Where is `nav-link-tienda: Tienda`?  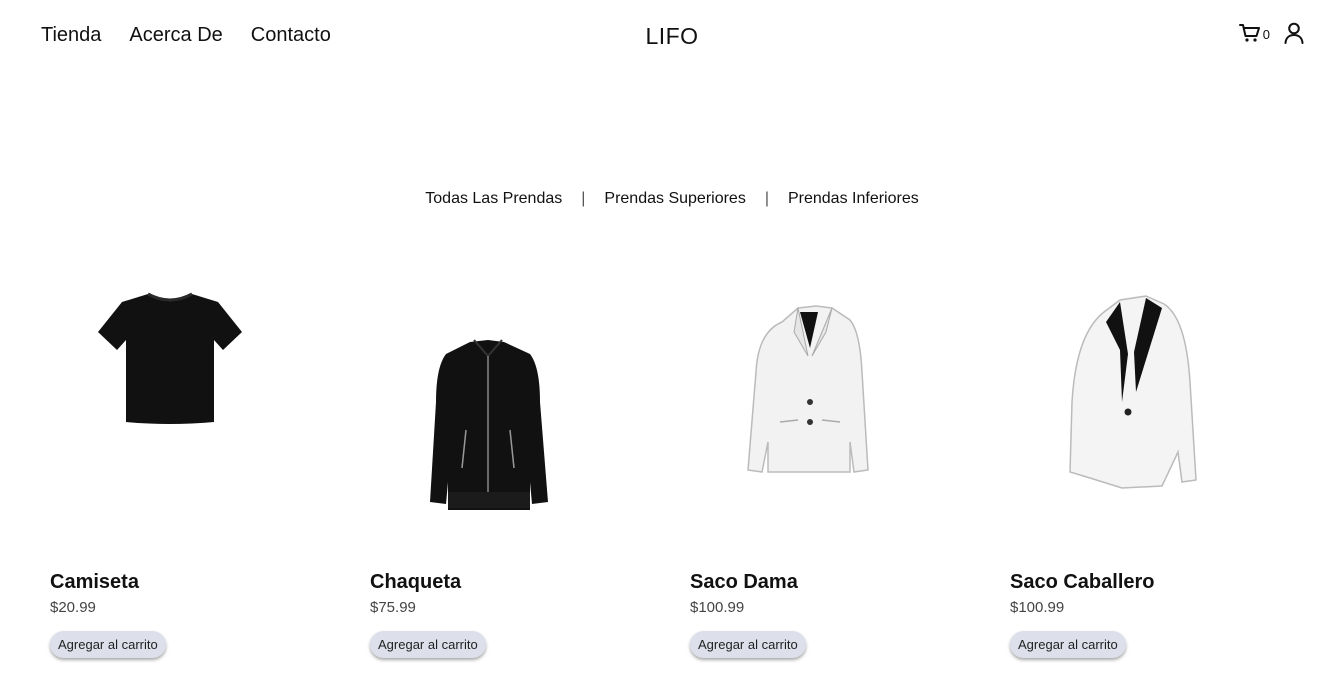 nav-link-tienda: Tienda is located at coordinates (71, 35).